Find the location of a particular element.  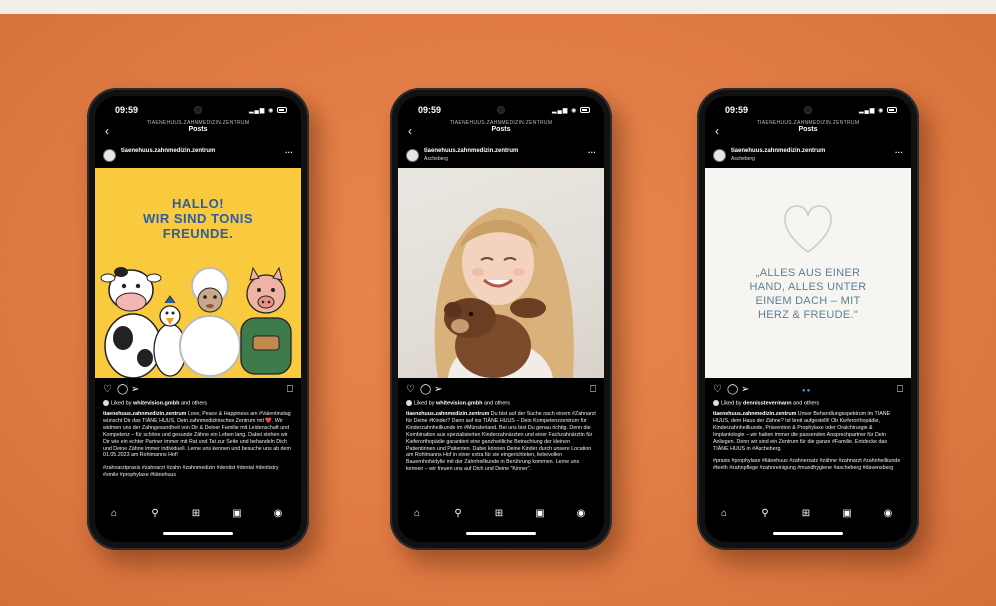

post-image: HALLO! WIR SIND TONIS FREUNDE. is located at coordinates (198, 273).